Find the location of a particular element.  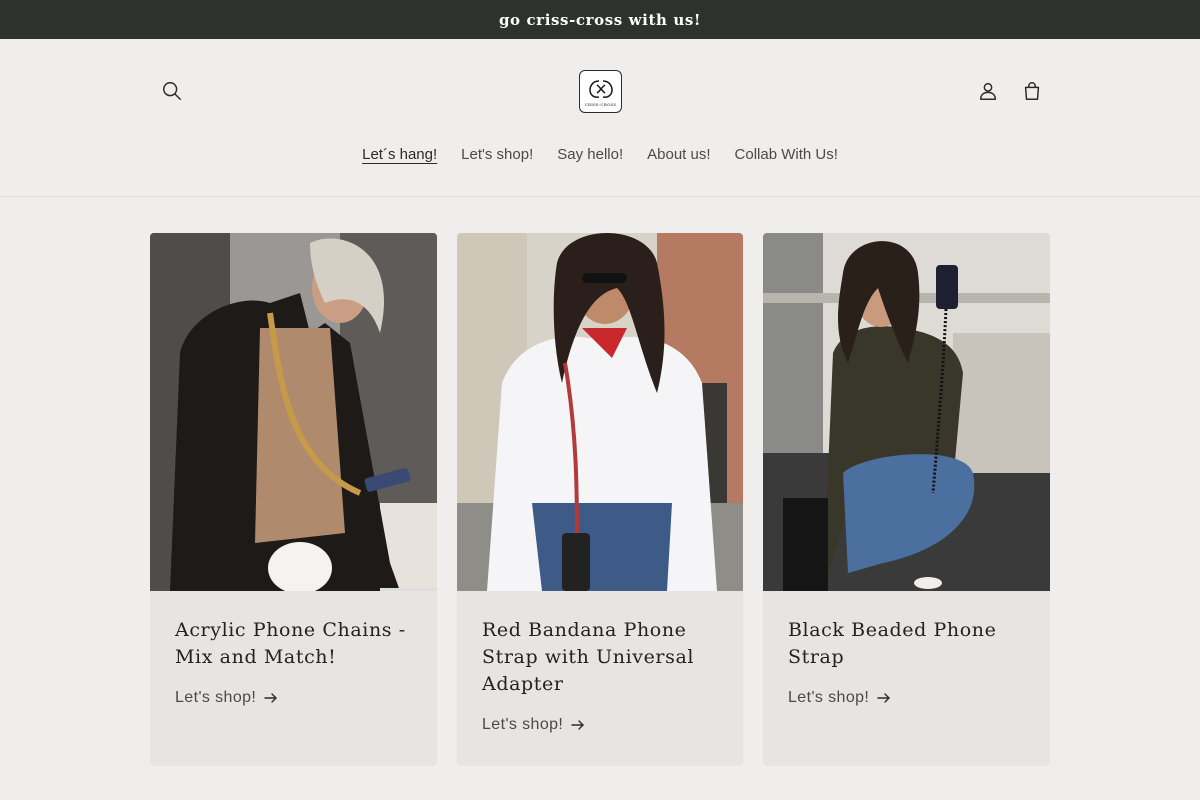

account-icon is located at coordinates (988, 91).